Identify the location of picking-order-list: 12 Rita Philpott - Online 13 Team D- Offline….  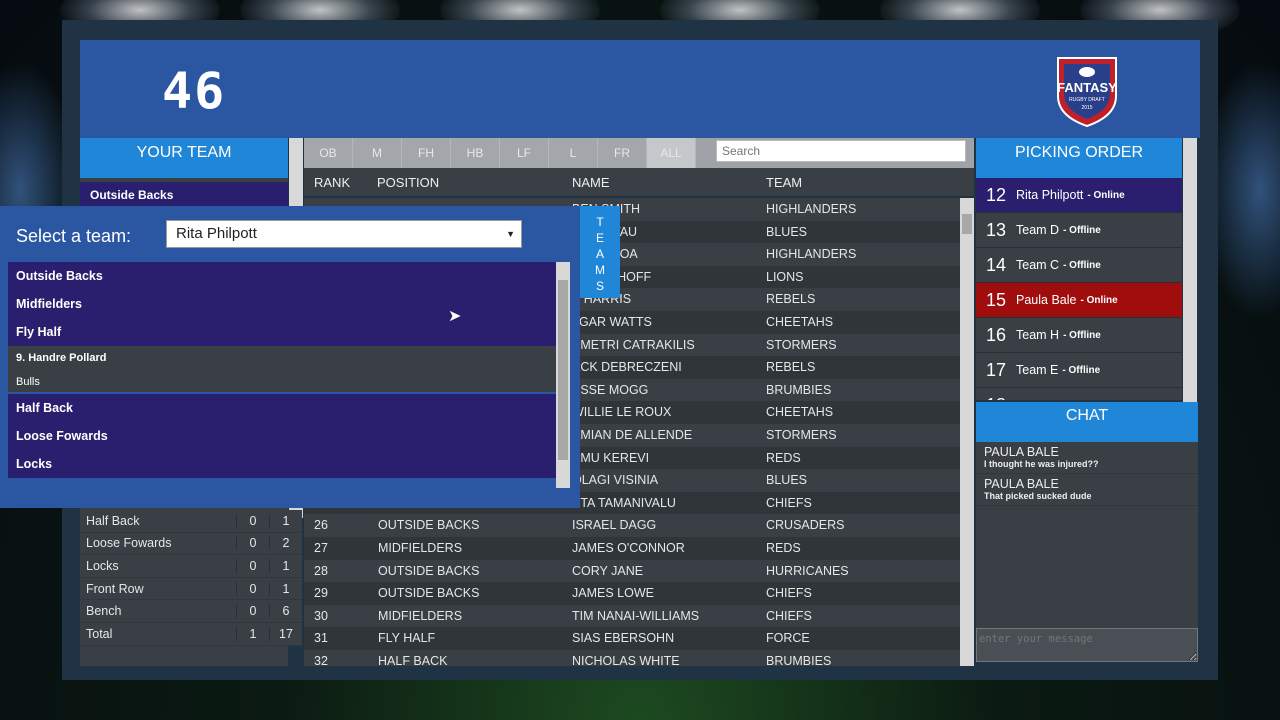
(1079, 289).